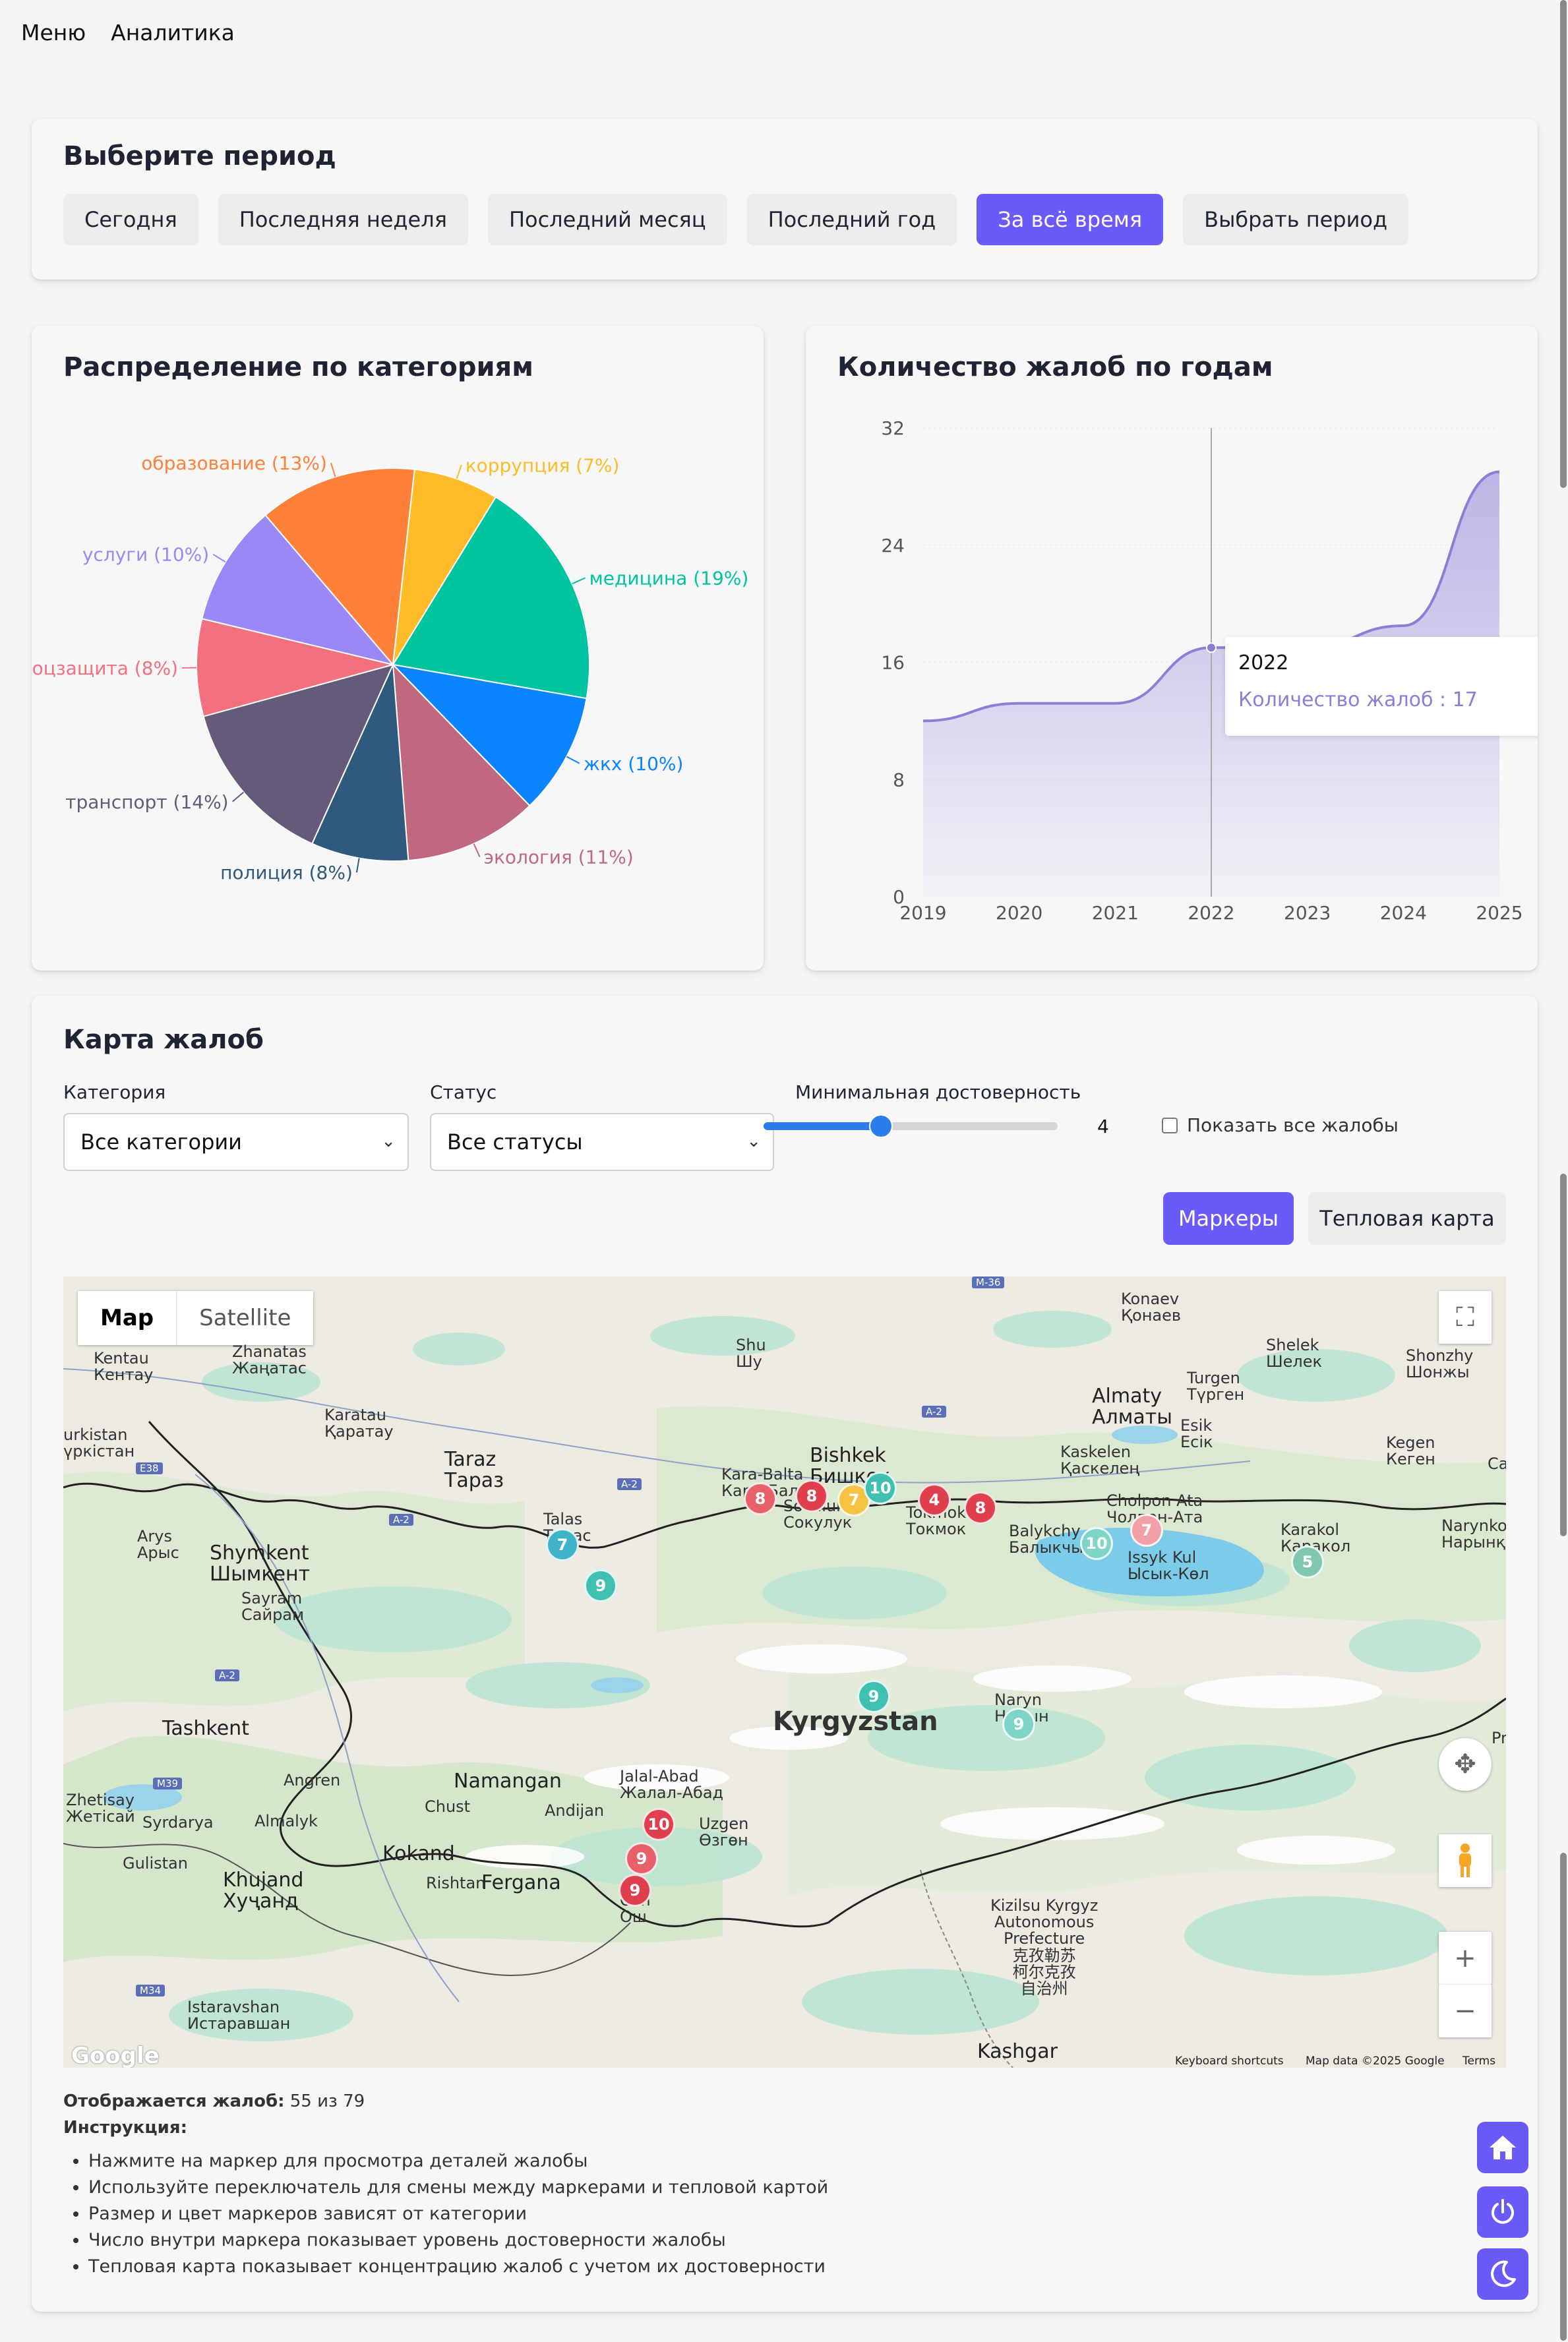 The image size is (1568, 2342). Describe the element at coordinates (1307, 1562) in the screenshot. I see `complaint-marker: 5` at that location.